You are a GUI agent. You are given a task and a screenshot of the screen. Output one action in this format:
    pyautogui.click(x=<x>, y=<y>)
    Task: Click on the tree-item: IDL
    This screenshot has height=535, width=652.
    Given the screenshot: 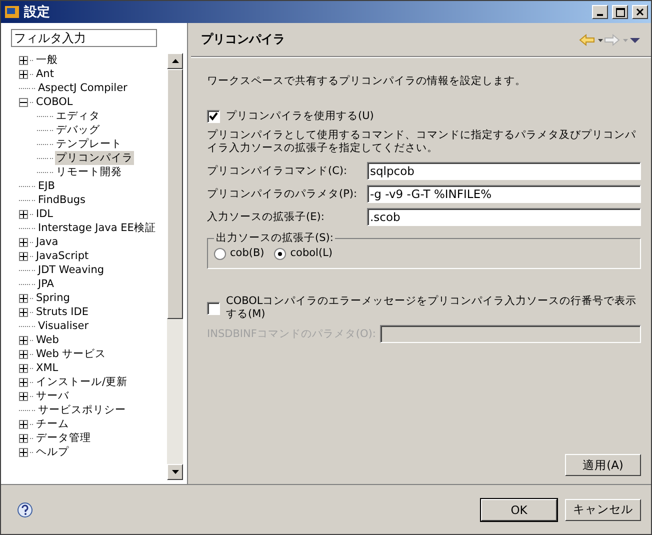 What is the action you would take?
    pyautogui.click(x=44, y=214)
    